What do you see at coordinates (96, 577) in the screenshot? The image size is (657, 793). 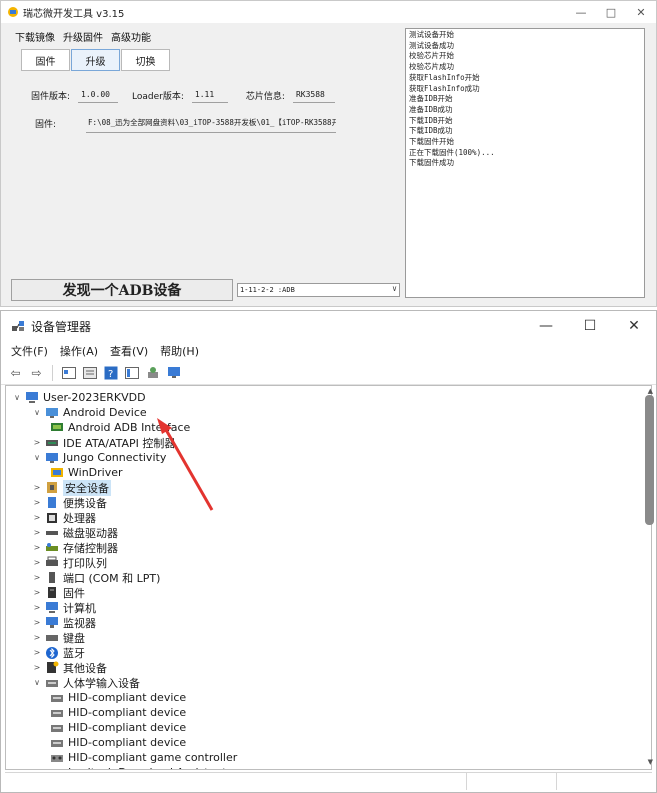 I see `tree-item: > 端口 (COM 和 LPT)` at bounding box center [96, 577].